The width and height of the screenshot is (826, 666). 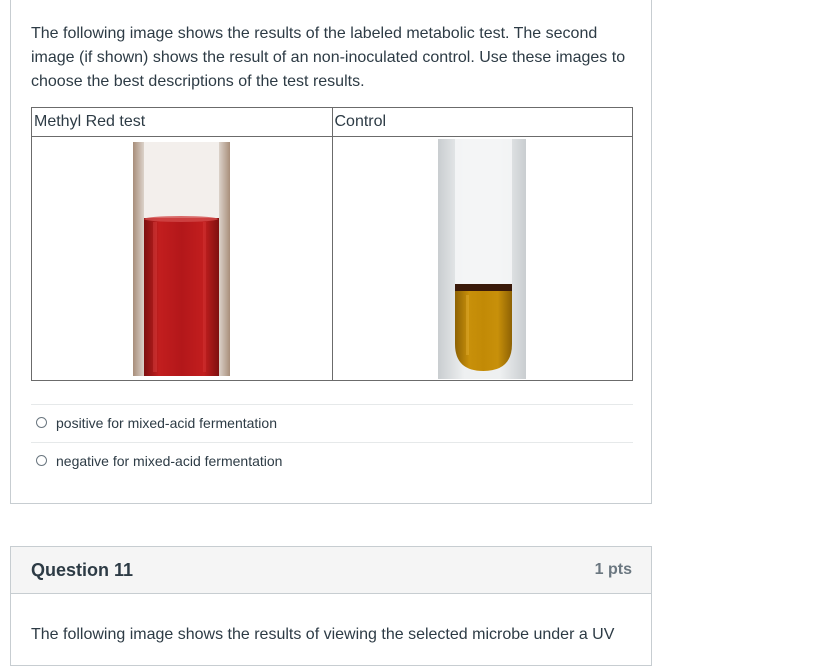 I want to click on question-header: Question 11 1 pts, so click(x=331, y=570).